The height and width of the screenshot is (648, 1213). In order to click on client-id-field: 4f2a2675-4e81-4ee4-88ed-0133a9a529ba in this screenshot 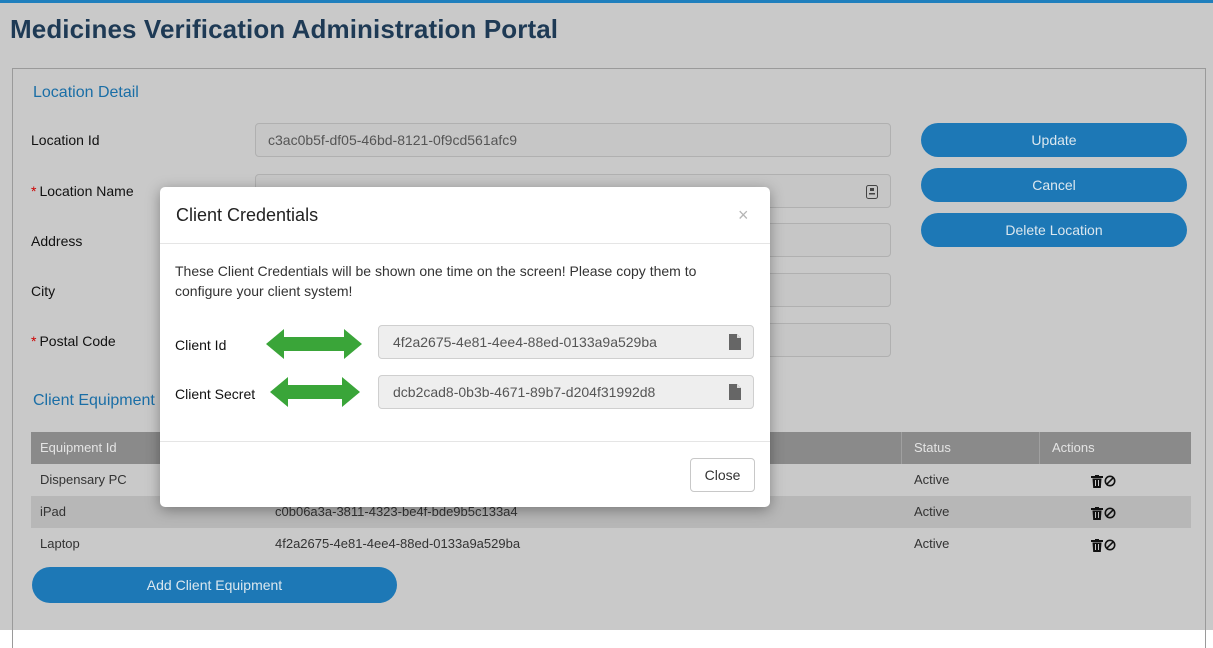, I will do `click(566, 342)`.